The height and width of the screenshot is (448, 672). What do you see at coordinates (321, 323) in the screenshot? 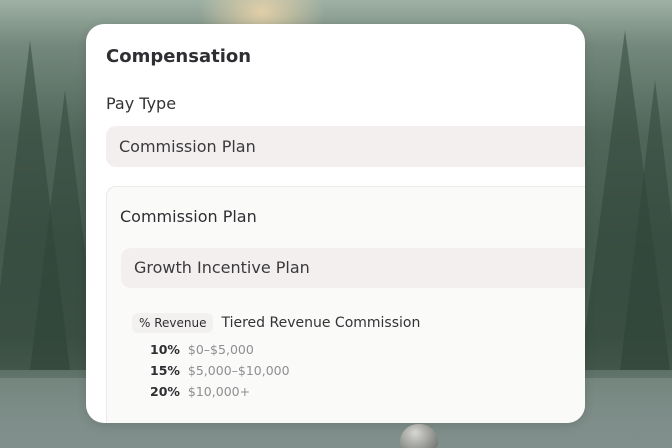
I see `commission-plan-name: Tiered Revenue Commission` at bounding box center [321, 323].